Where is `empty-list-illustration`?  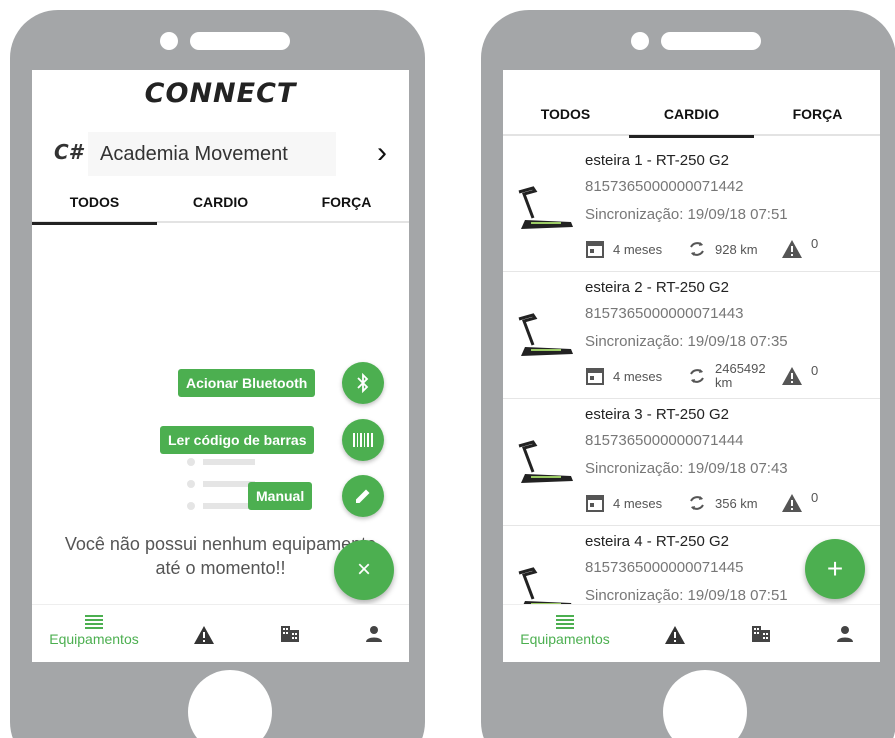 empty-list-illustration is located at coordinates (222, 488).